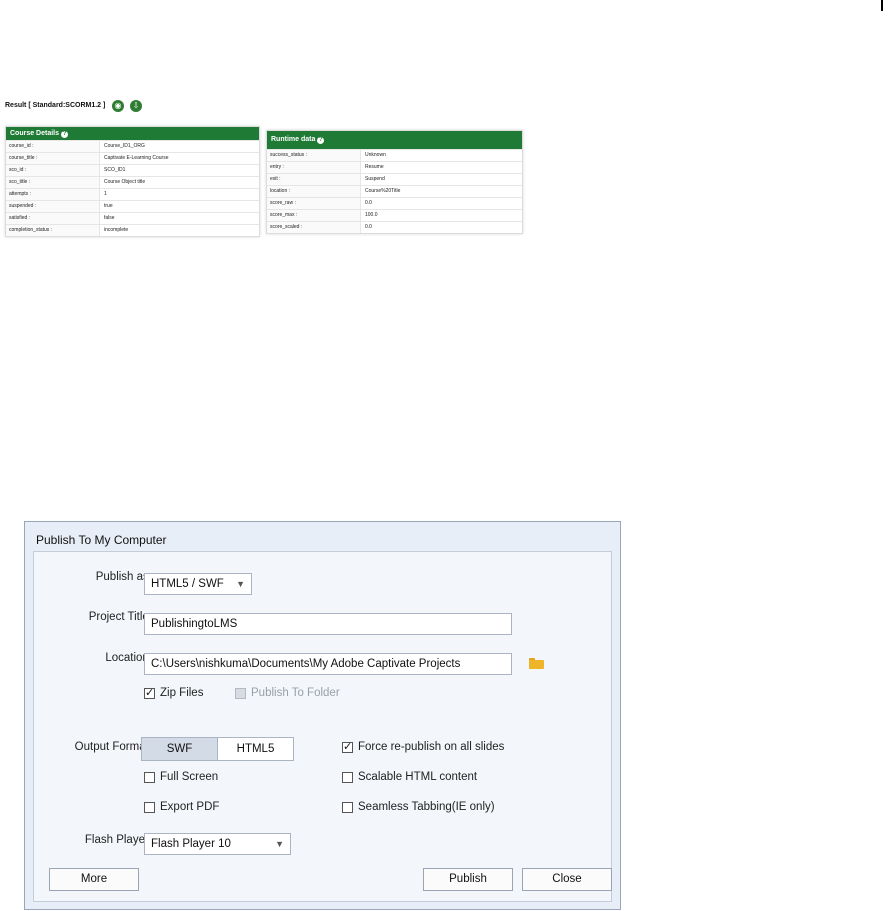  Describe the element at coordinates (182, 693) in the screenshot. I see `zip-files-label: Zip Files` at that location.